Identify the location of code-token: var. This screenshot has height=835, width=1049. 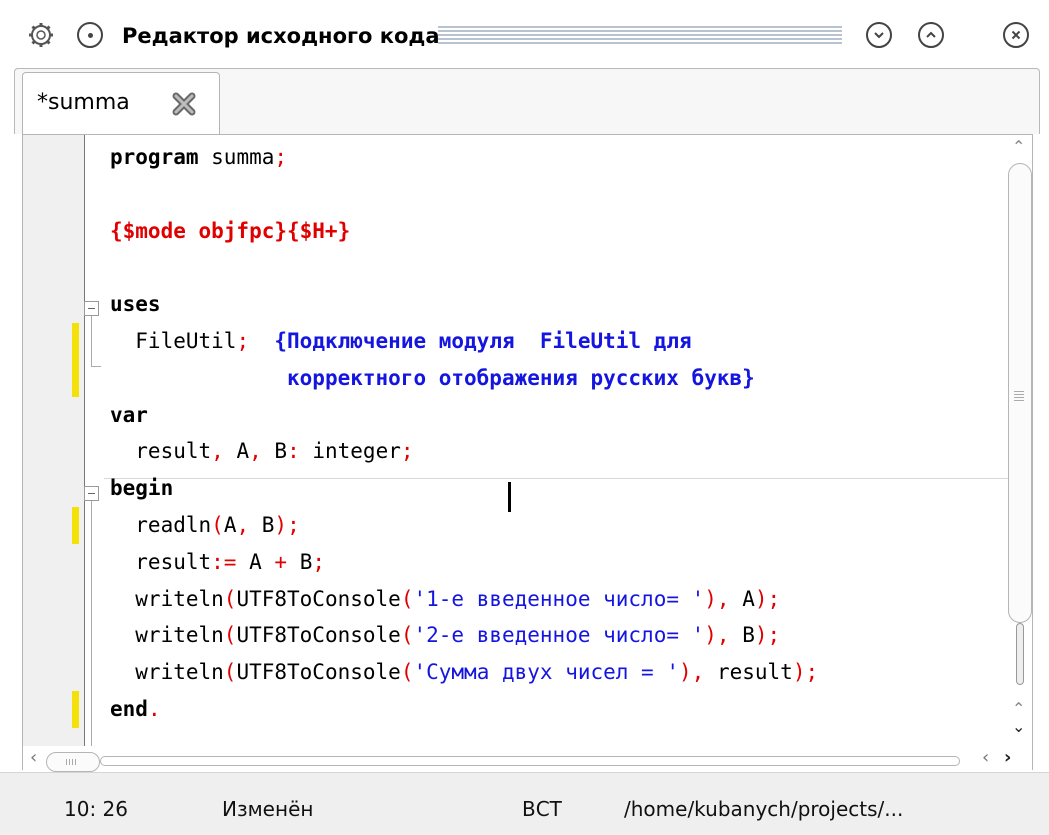
(129, 414).